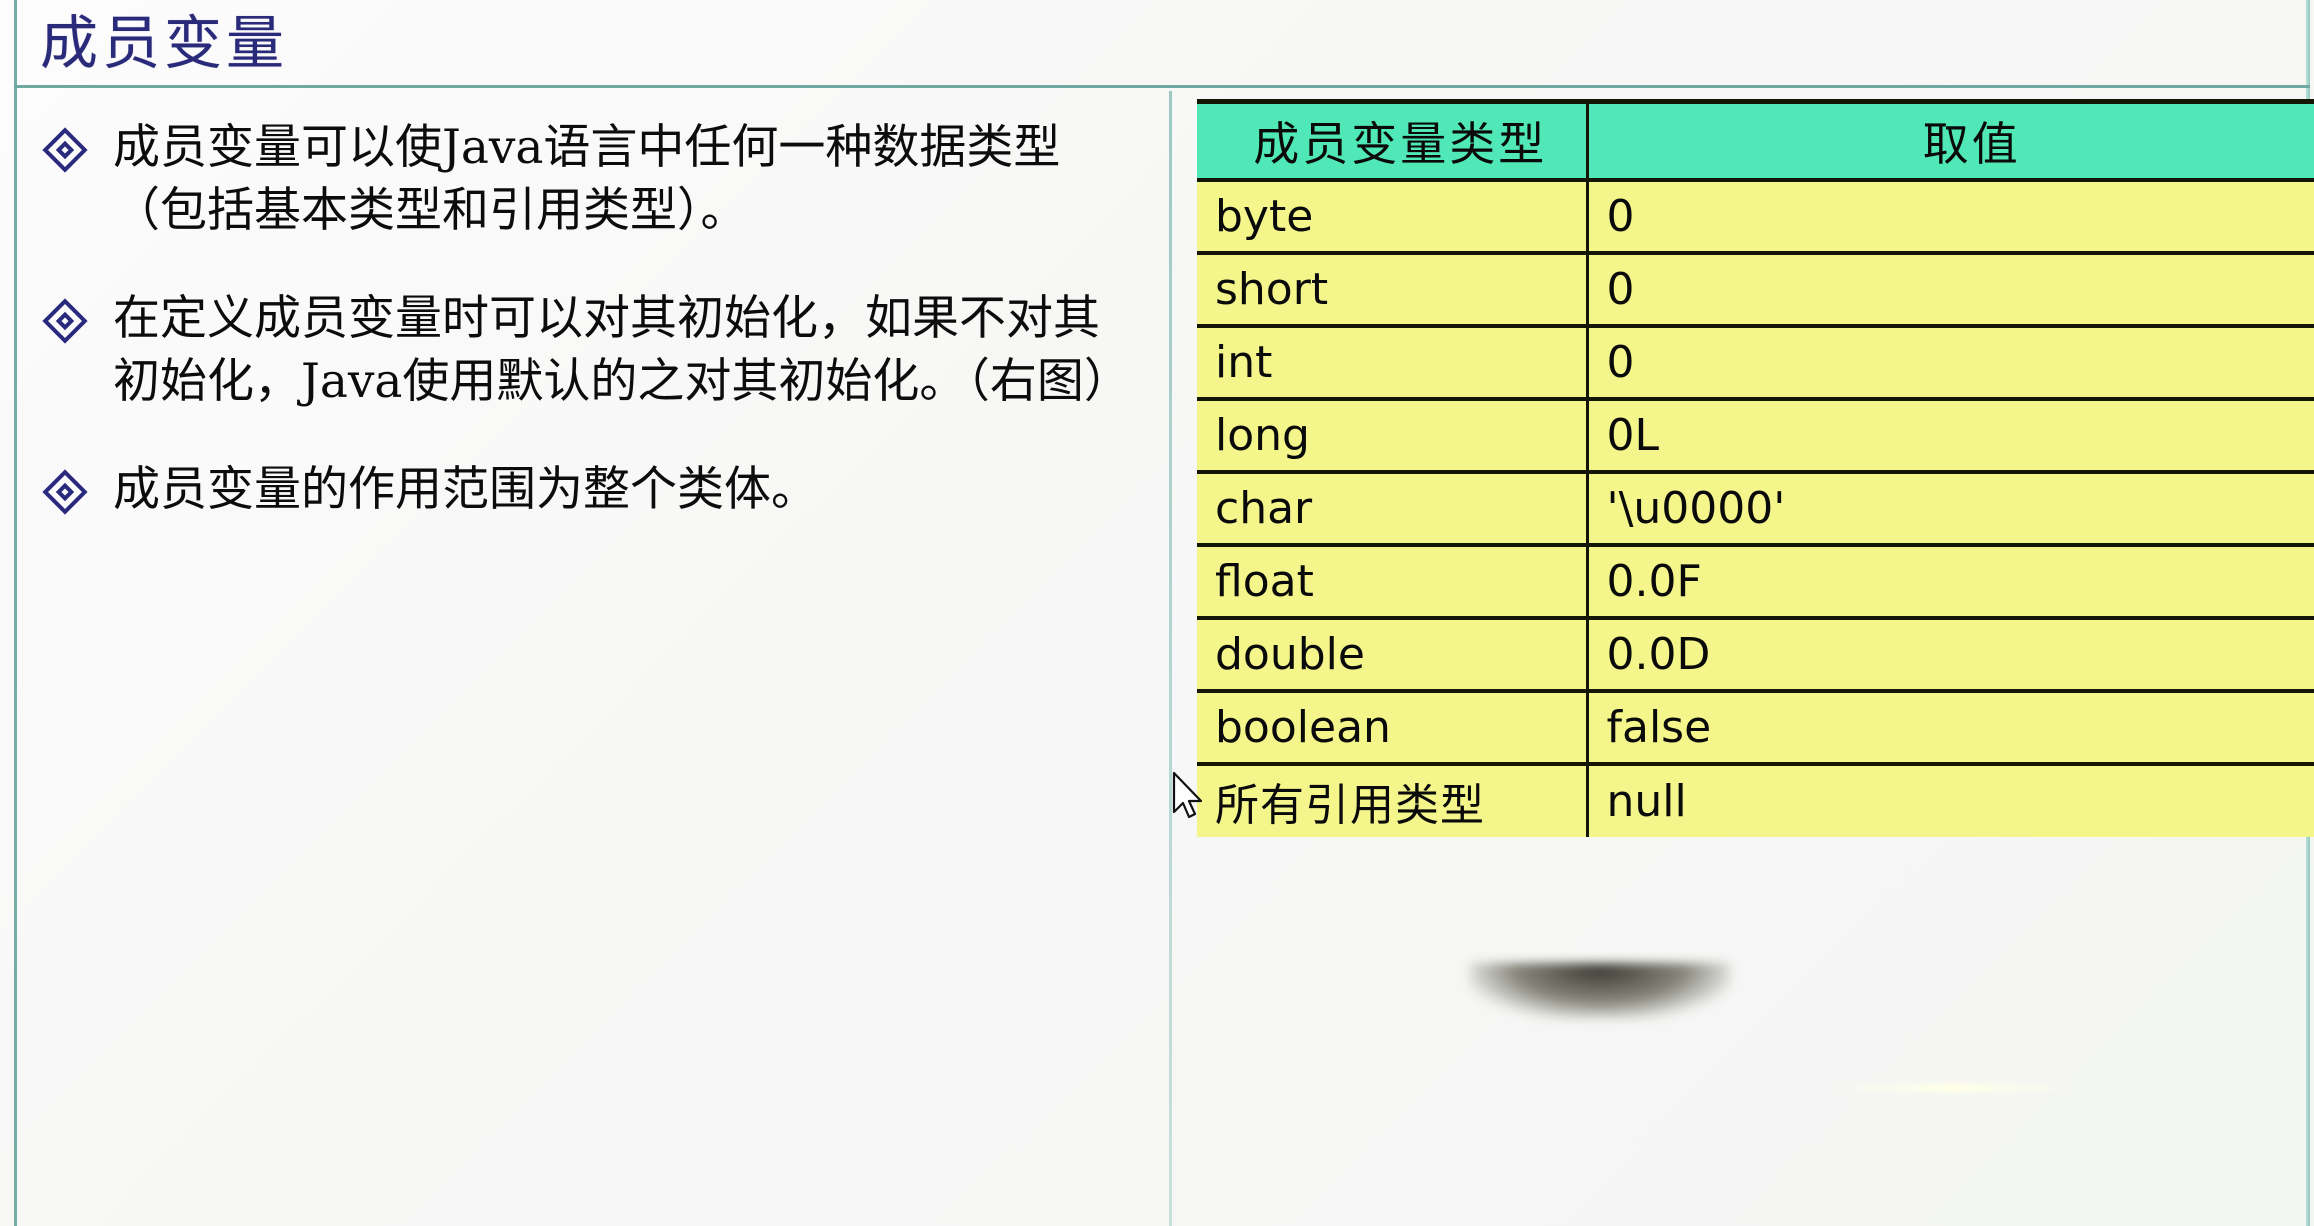 This screenshot has height=1226, width=2314. I want to click on table-row: short 0, so click(1755, 289).